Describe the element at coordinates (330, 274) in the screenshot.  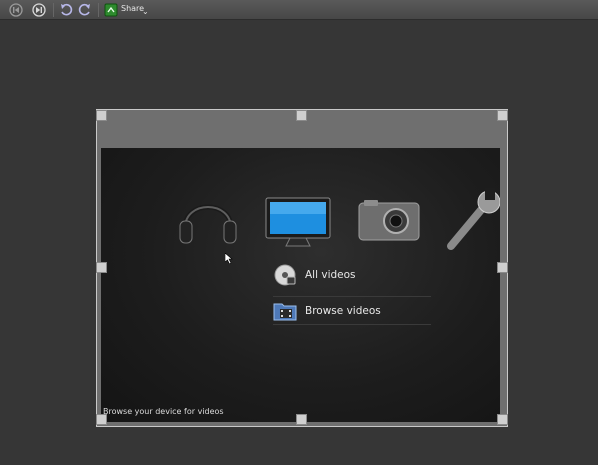
I see `menu-item-label: All videos` at that location.